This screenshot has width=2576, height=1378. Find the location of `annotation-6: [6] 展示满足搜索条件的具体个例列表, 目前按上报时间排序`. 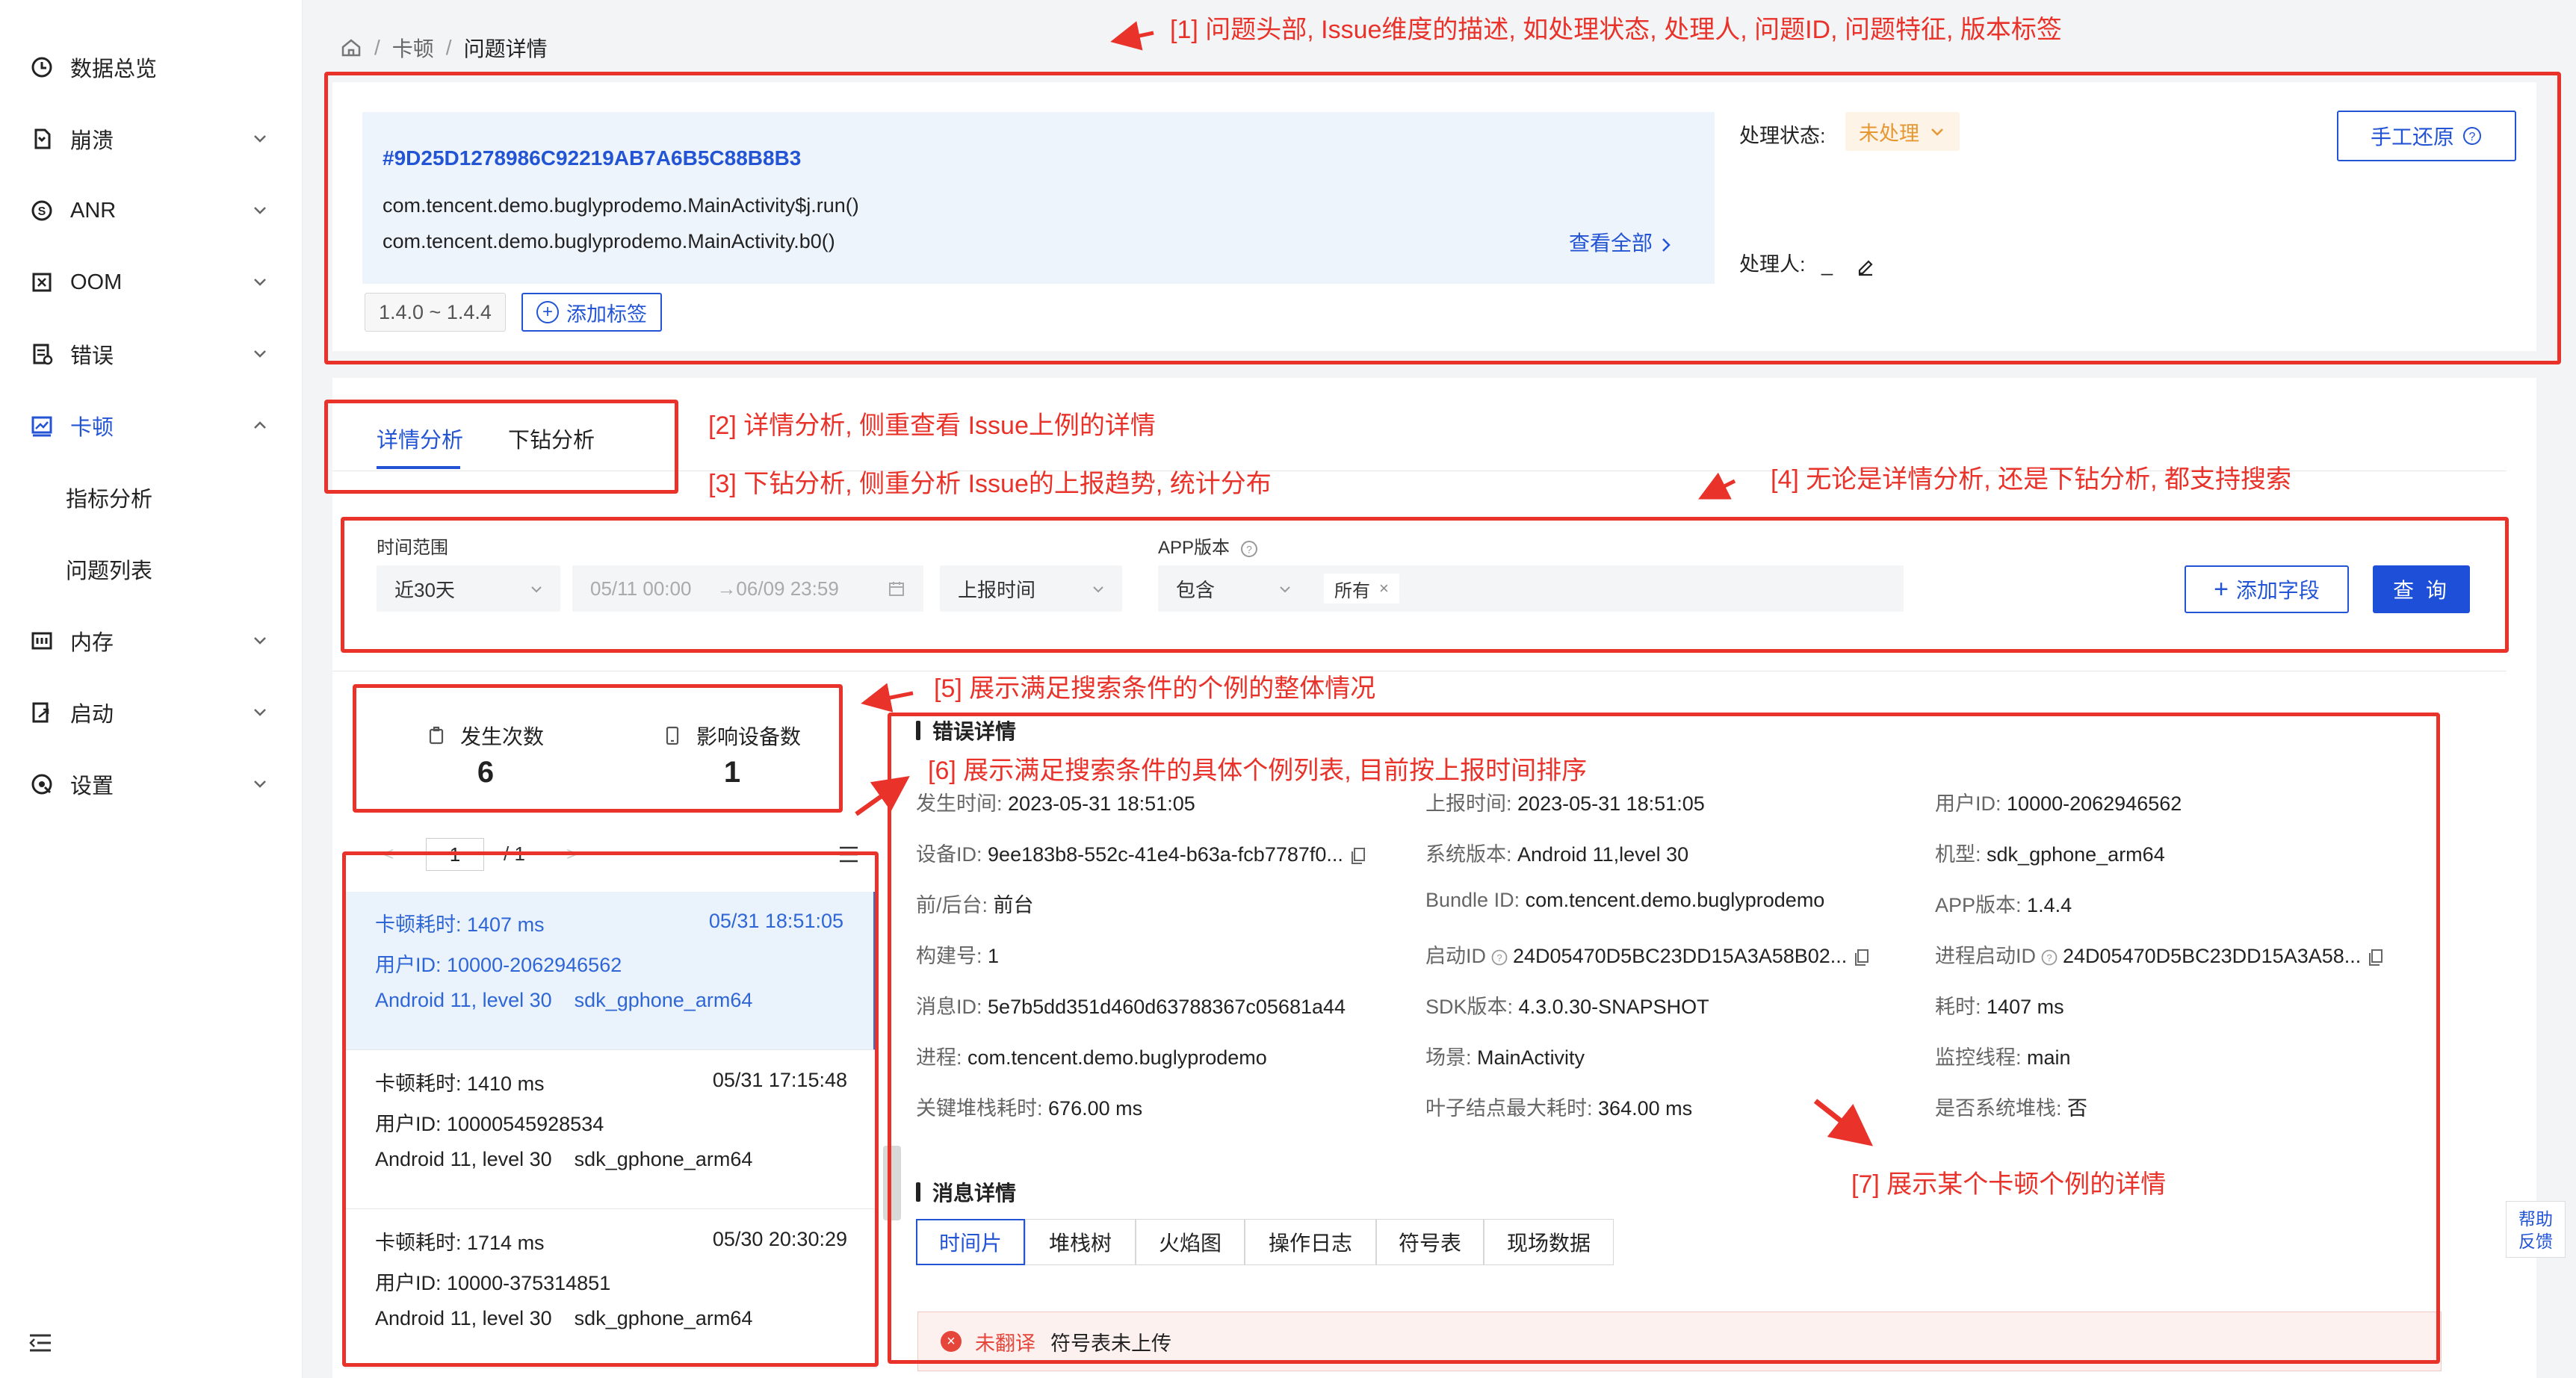

annotation-6: [6] 展示满足搜索条件的具体个例列表, 目前按上报时间排序 is located at coordinates (1258, 771).